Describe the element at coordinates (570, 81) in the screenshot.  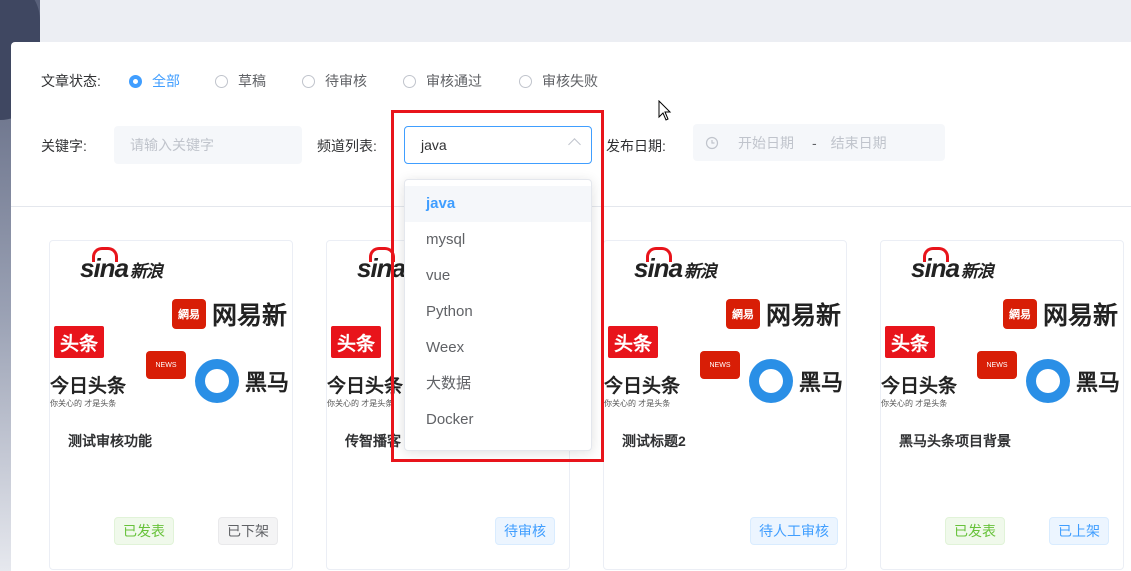
I see `radio-label: 审核失败` at that location.